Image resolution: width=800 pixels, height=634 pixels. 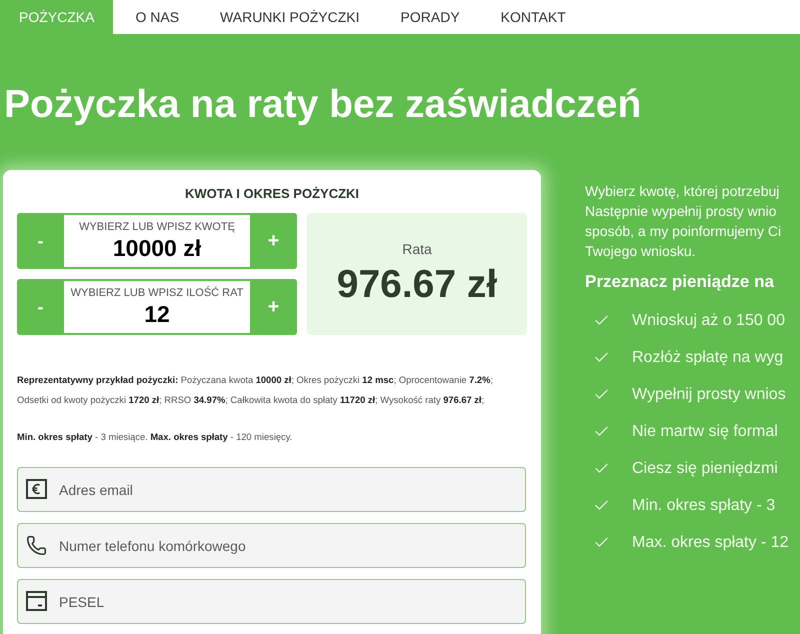 What do you see at coordinates (417, 285) in the screenshot?
I see `installment-amount: 976.67 zł` at bounding box center [417, 285].